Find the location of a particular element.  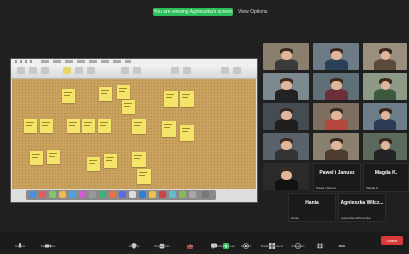

record-button: Record is located at coordinates (246, 241).